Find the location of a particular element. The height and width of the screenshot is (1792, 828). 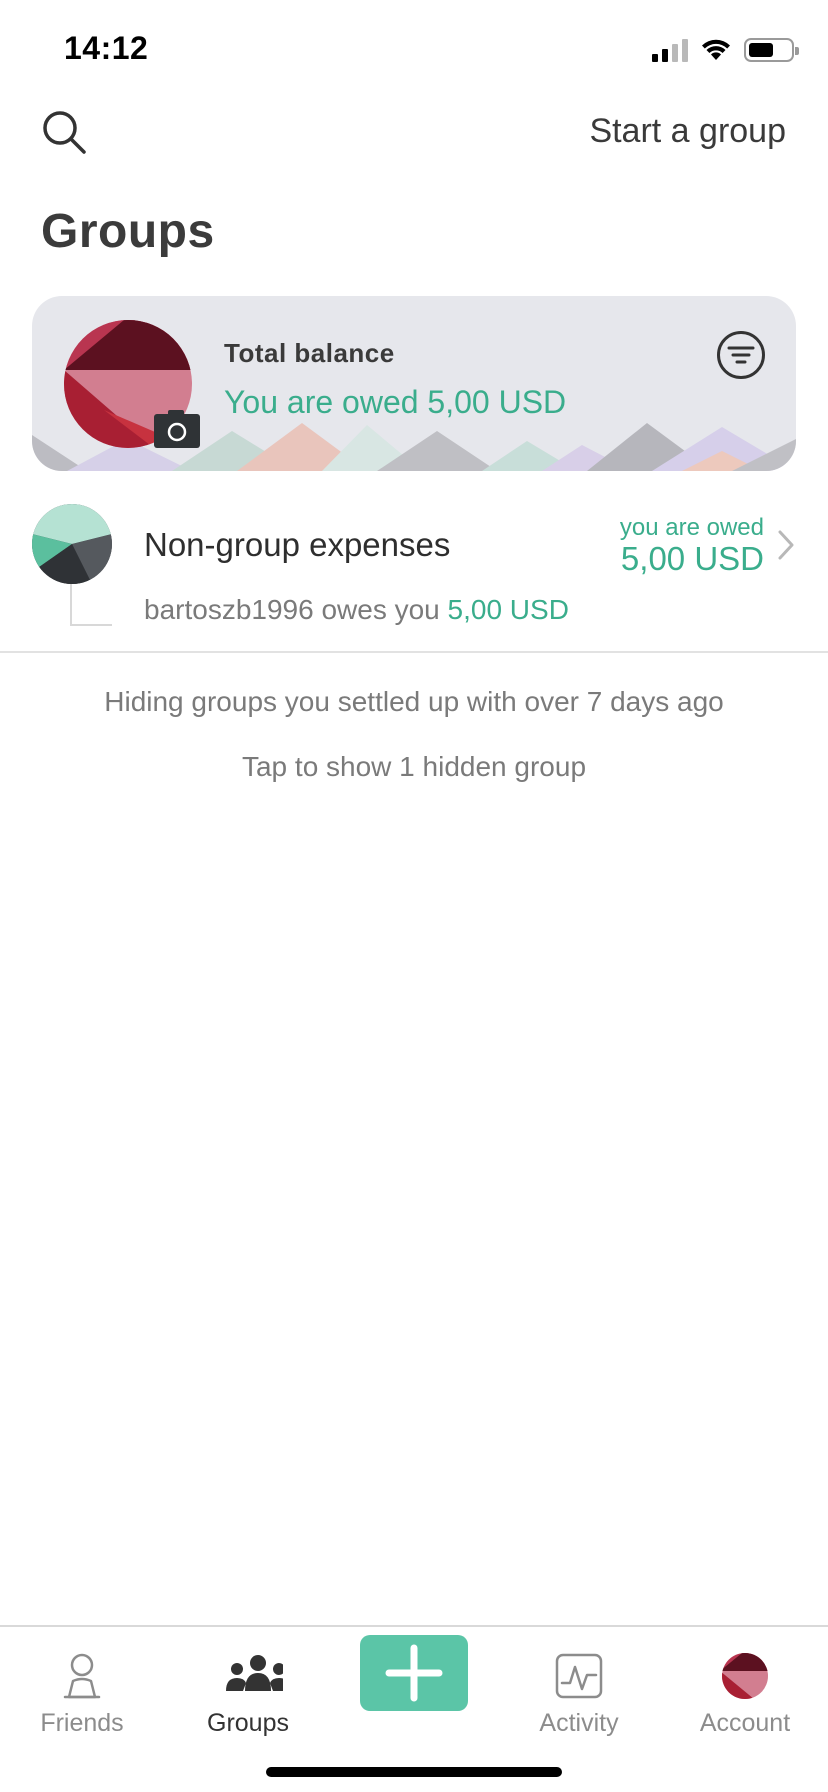

add-expense-button is located at coordinates (414, 1673).